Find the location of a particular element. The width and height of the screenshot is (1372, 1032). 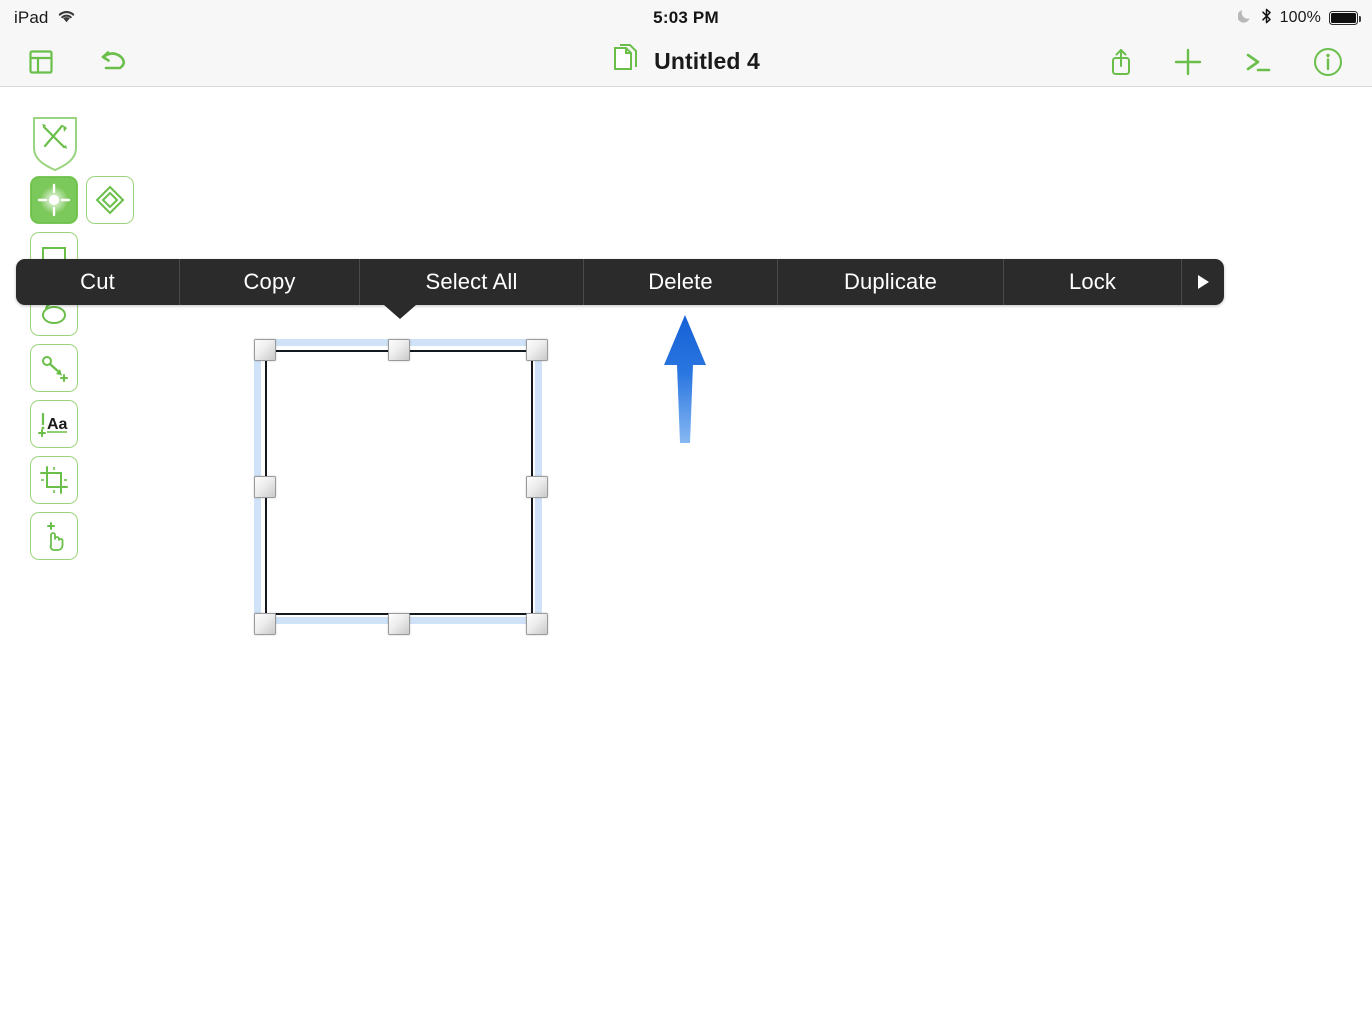

tool-crop-guides is located at coordinates (54, 480).